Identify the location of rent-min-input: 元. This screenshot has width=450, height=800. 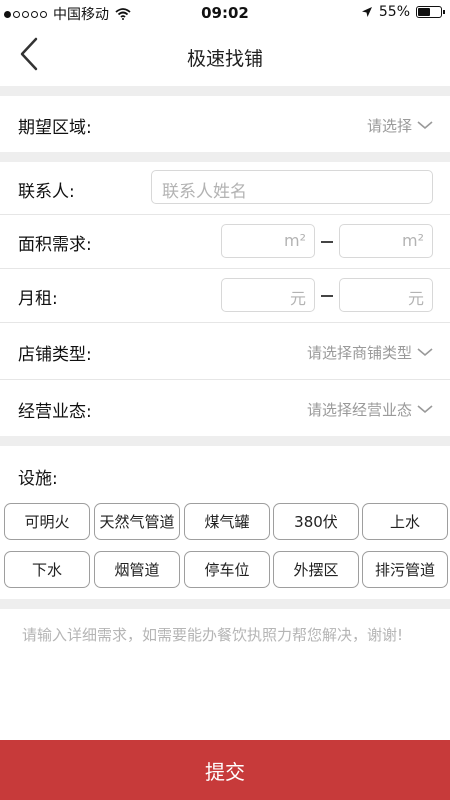
(268, 295).